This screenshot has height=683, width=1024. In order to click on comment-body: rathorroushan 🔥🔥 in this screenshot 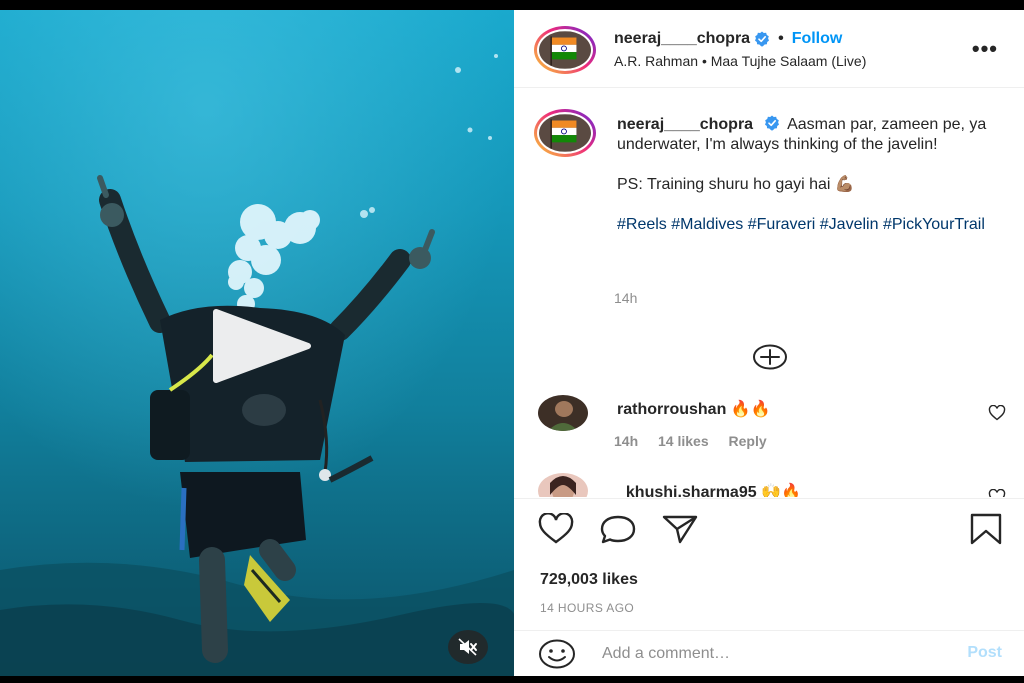, I will do `click(694, 409)`.